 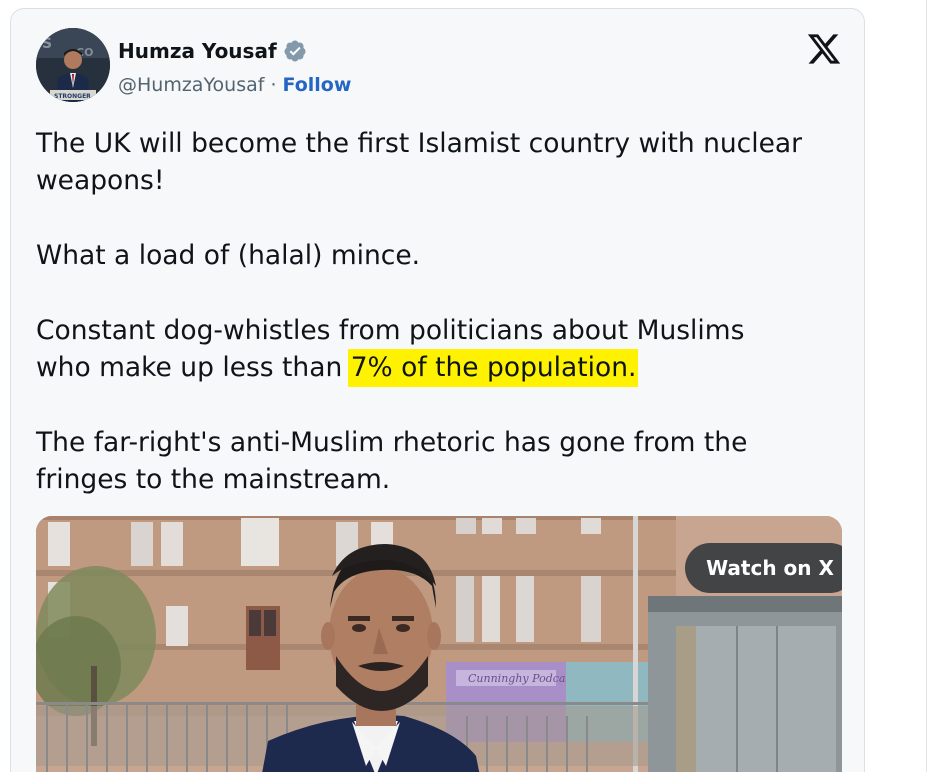 I want to click on tweet-line: What a load of (halal) mince., so click(x=228, y=255).